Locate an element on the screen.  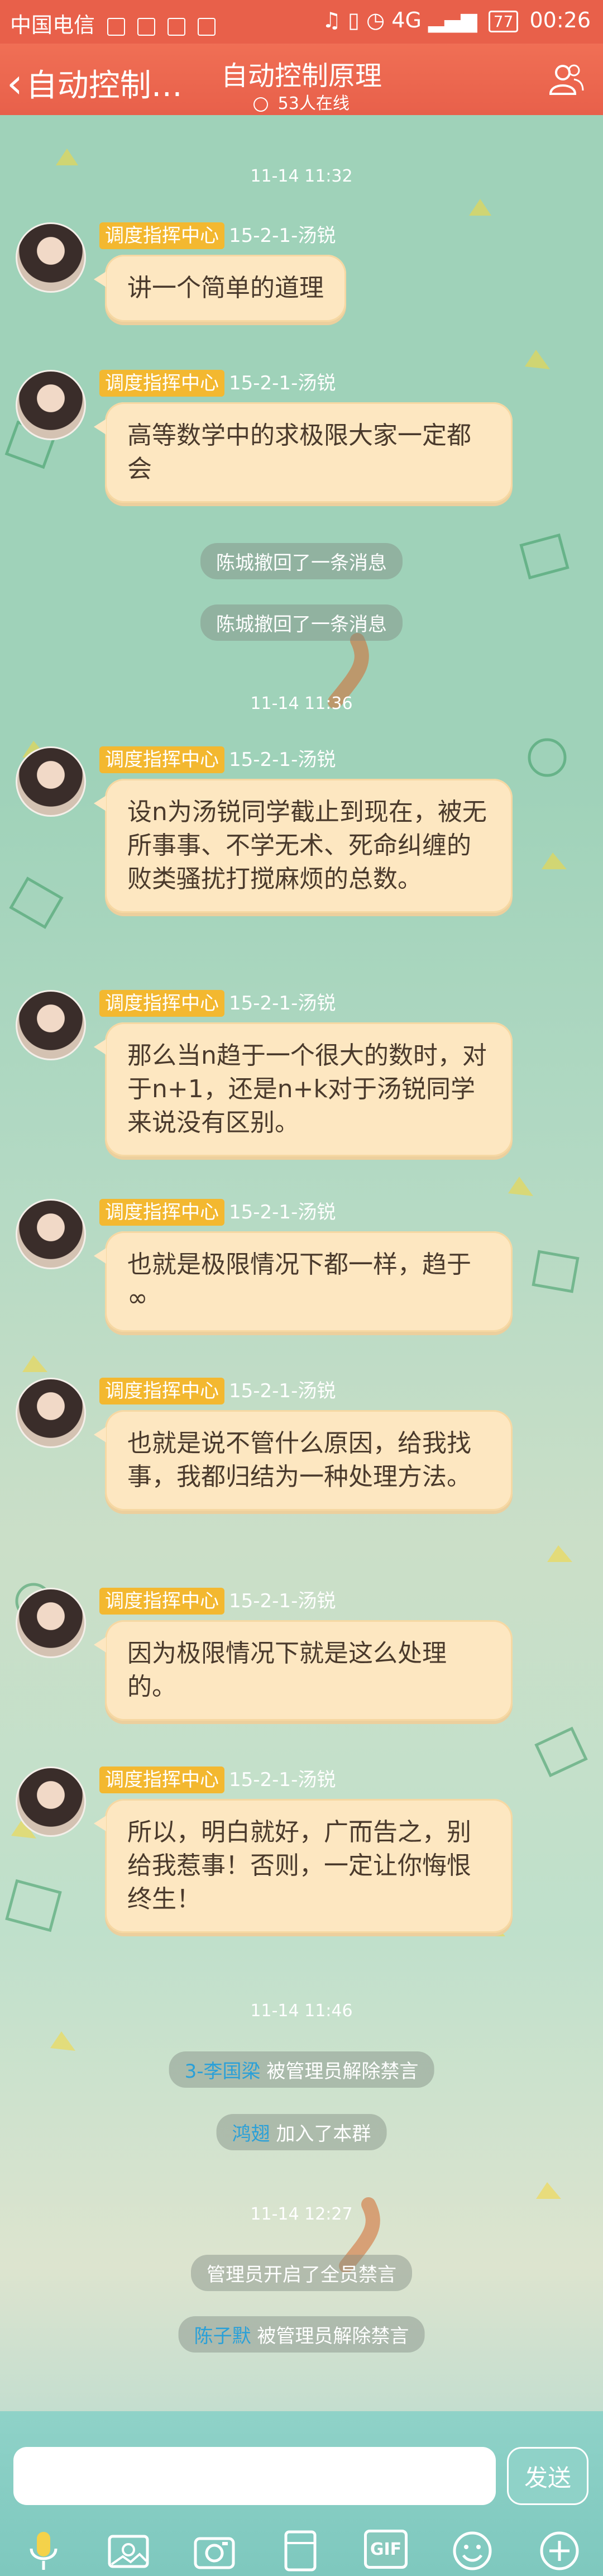
message-bubble: 也就是极限情况下都一样，趋于∞ is located at coordinates (303, 1281).